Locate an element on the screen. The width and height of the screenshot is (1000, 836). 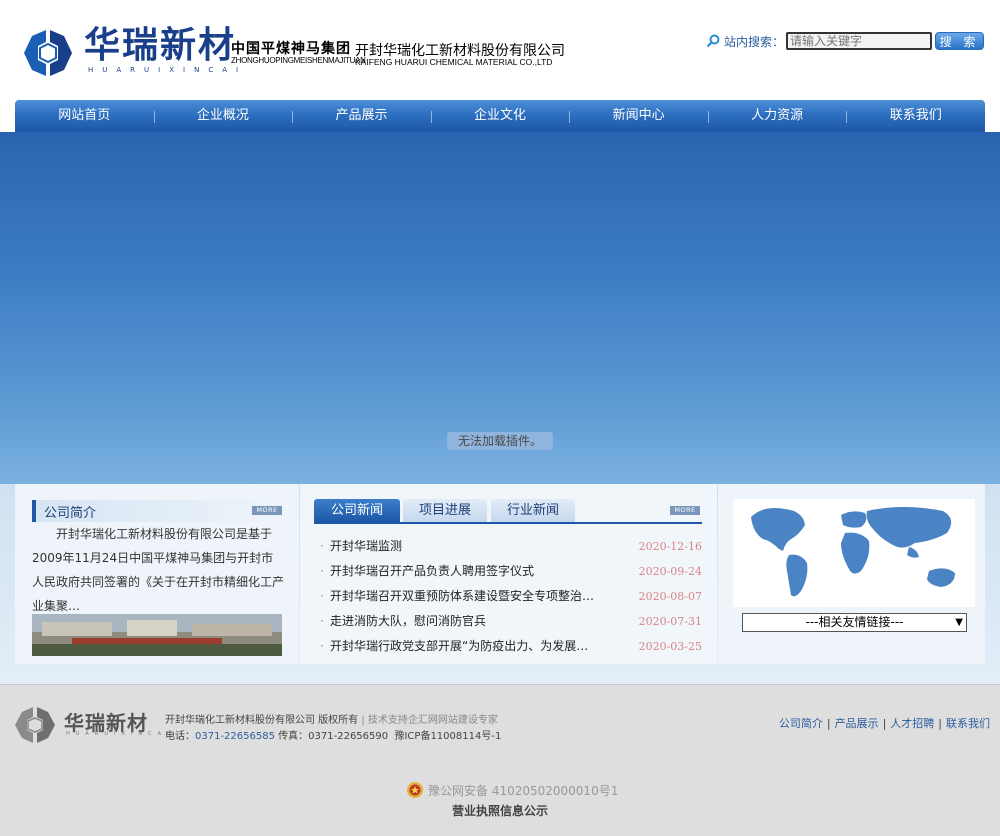
world-map-image is located at coordinates (854, 553).